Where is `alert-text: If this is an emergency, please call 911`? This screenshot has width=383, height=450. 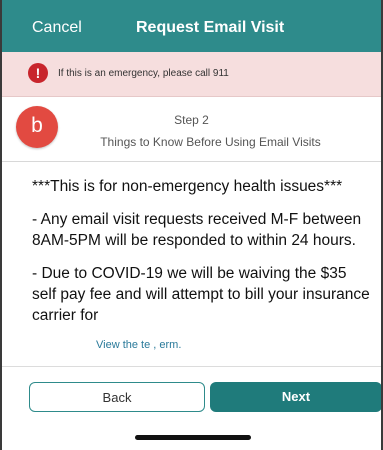
alert-text: If this is an emergency, please call 911 is located at coordinates (143, 73).